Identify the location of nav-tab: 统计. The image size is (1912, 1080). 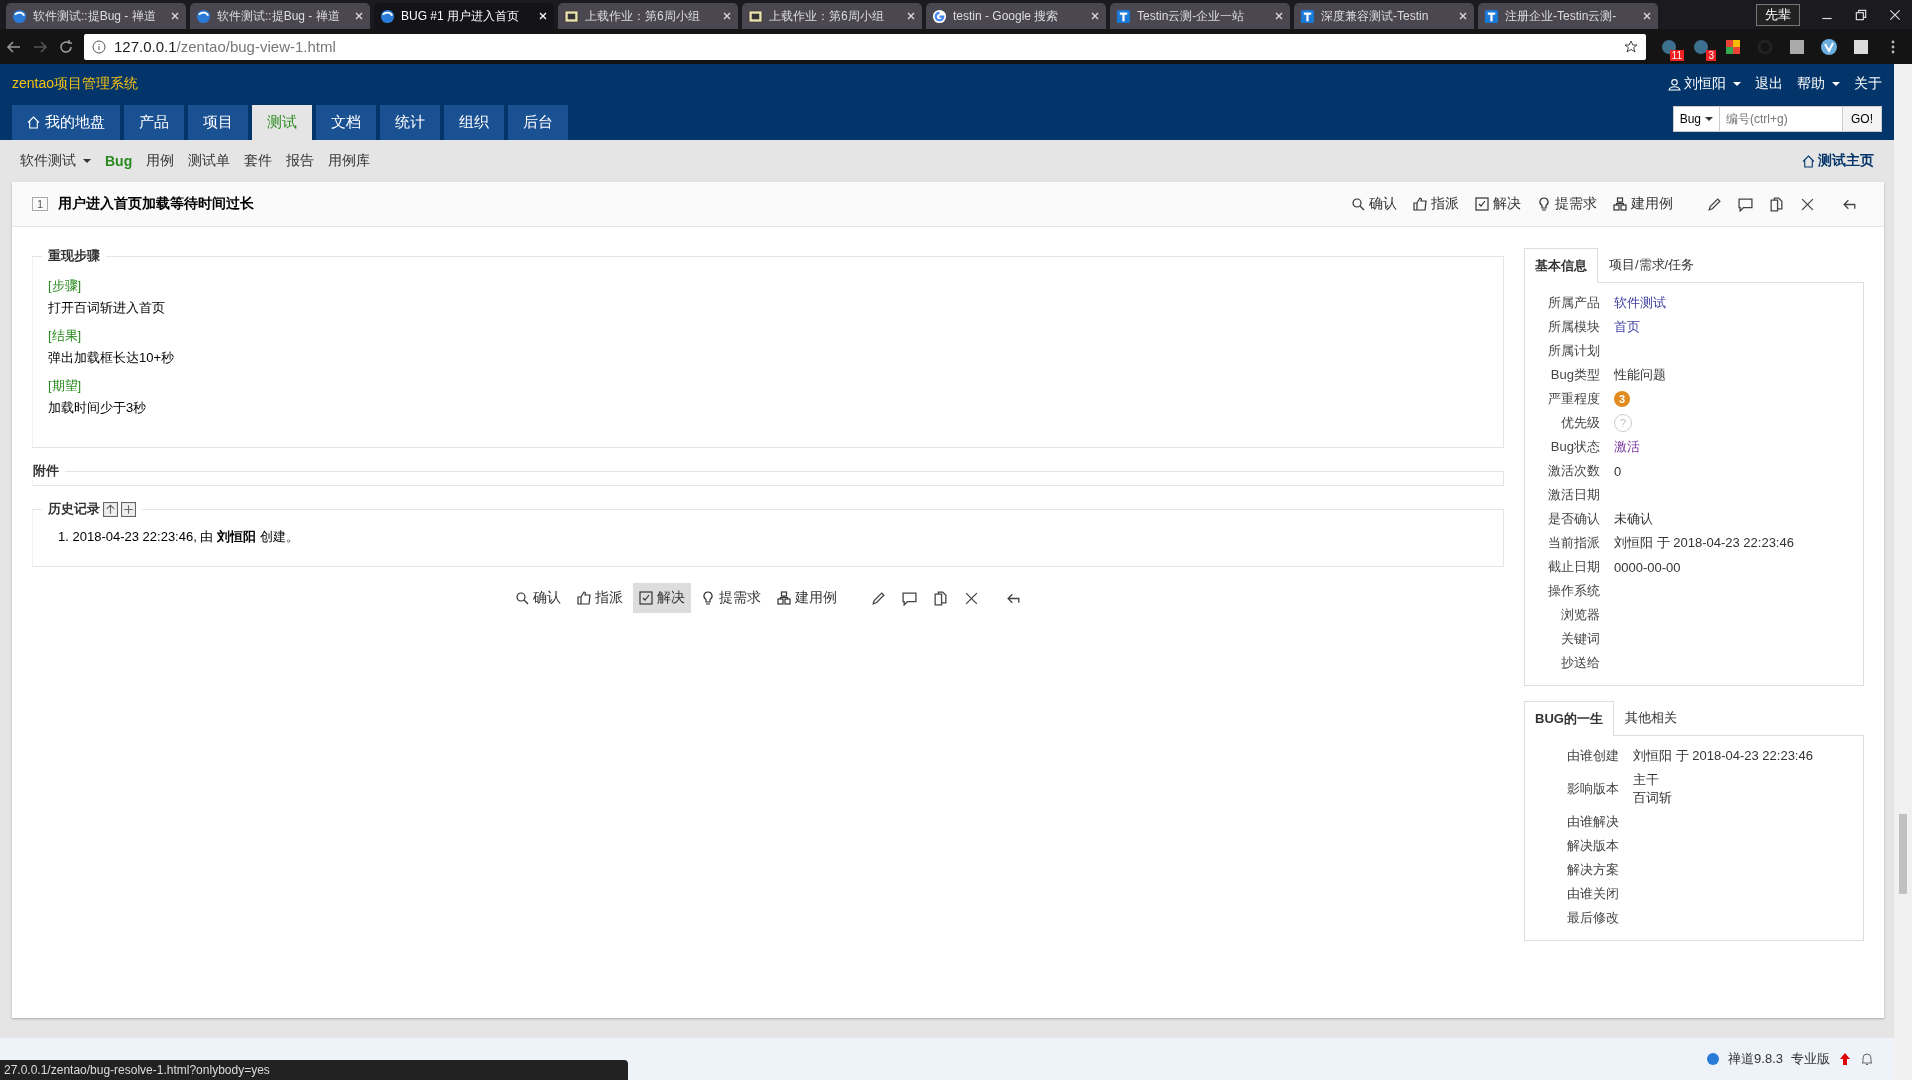
(410, 122).